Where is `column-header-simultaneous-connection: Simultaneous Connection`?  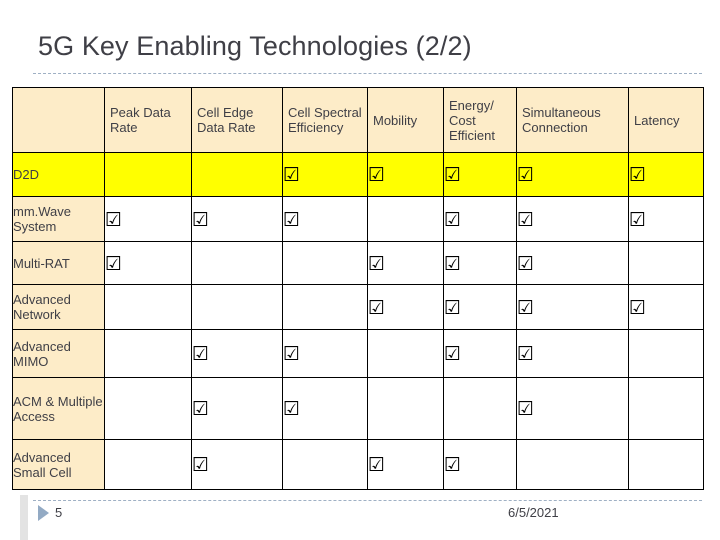 column-header-simultaneous-connection: Simultaneous Connection is located at coordinates (572, 120).